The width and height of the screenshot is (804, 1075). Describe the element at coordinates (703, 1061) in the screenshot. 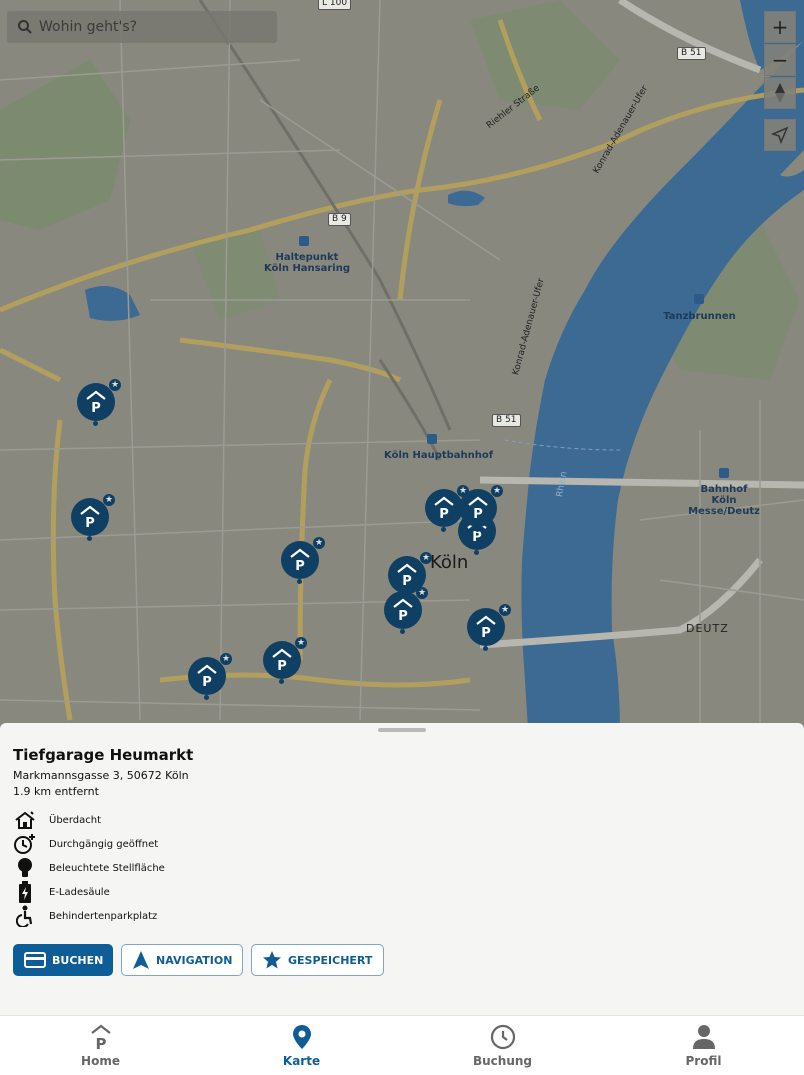

I see `nav-label: Profil` at that location.